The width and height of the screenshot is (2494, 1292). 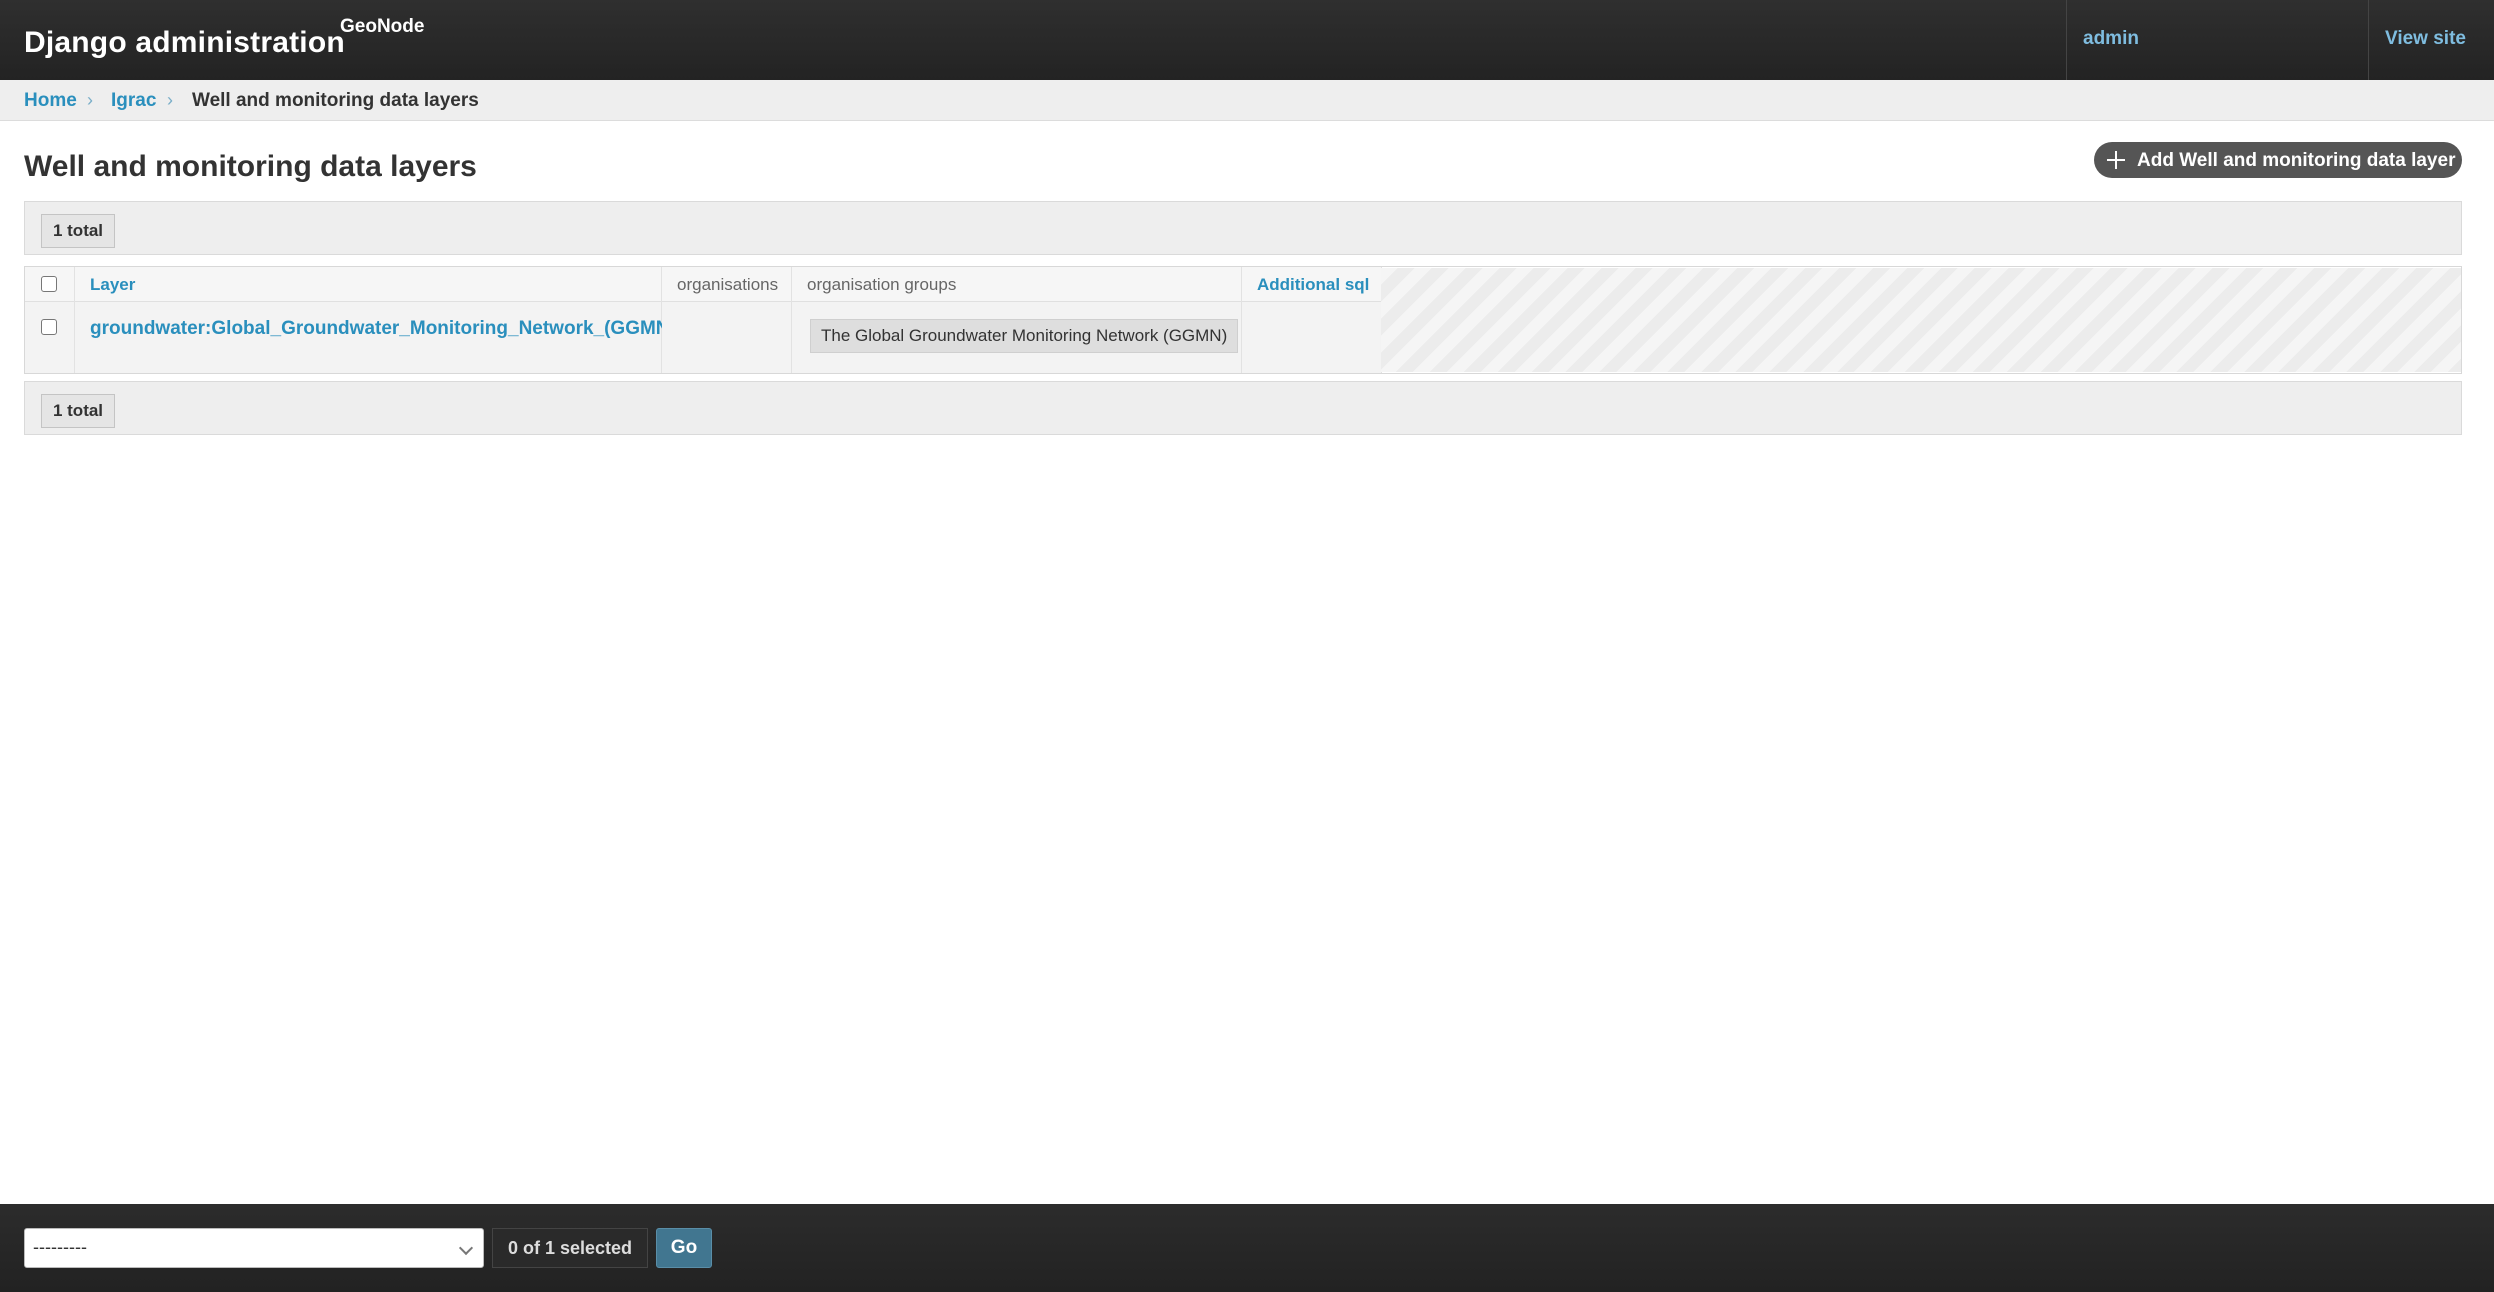 I want to click on breadcrumb-igrac: Igrac, so click(x=133, y=101).